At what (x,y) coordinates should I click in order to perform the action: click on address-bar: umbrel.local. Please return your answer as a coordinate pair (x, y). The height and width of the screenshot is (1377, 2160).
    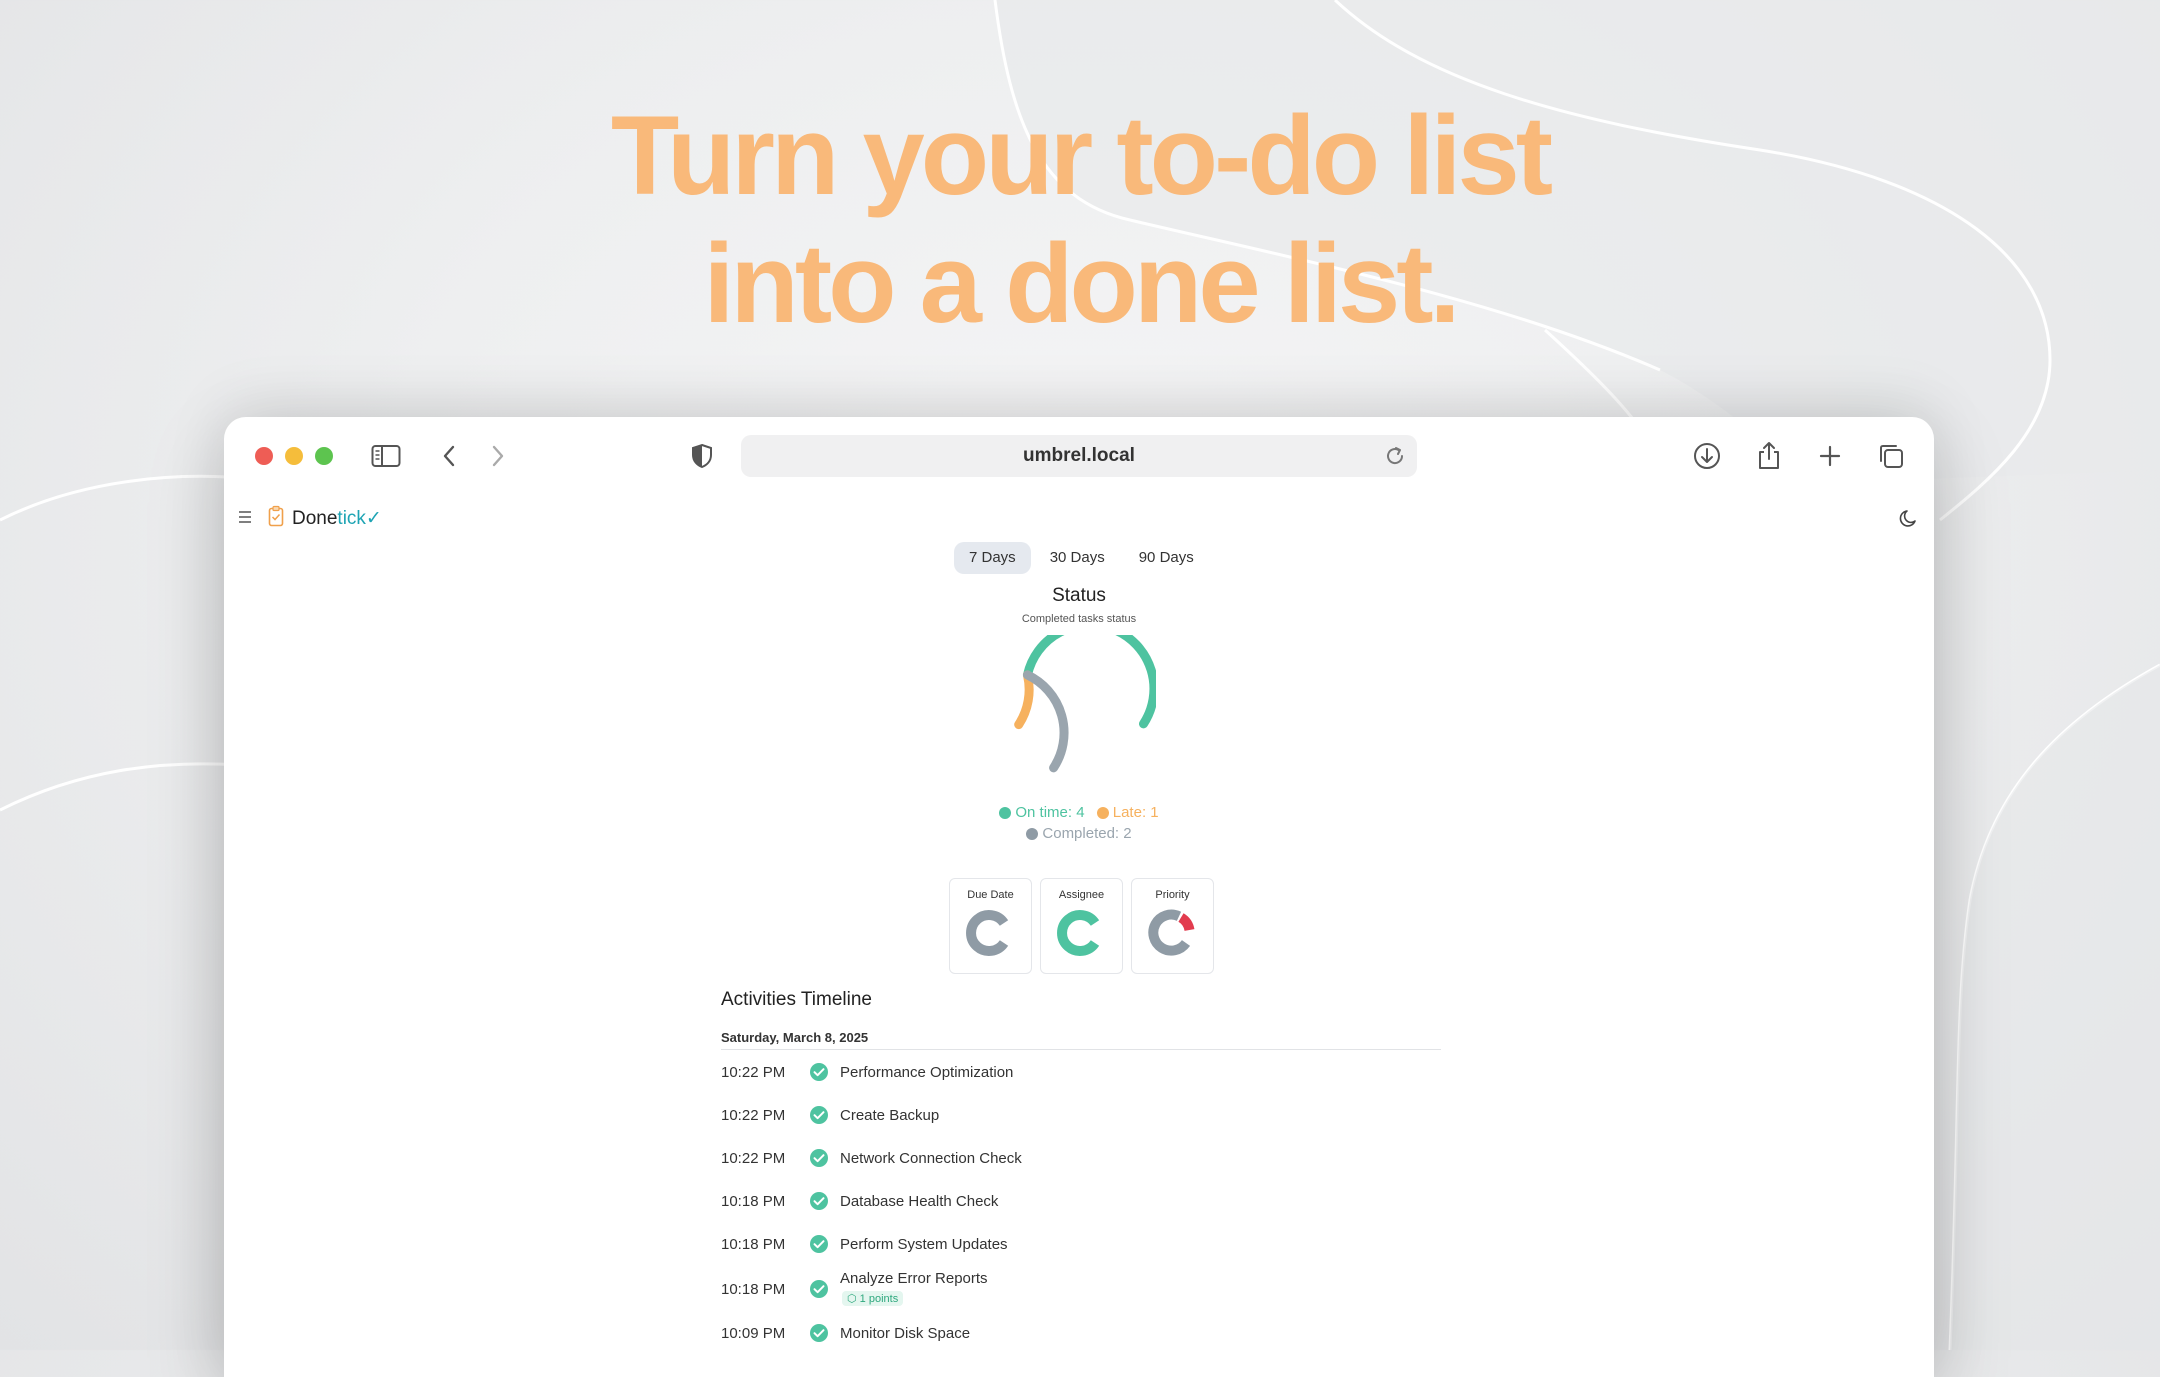
    Looking at the image, I should click on (1079, 456).